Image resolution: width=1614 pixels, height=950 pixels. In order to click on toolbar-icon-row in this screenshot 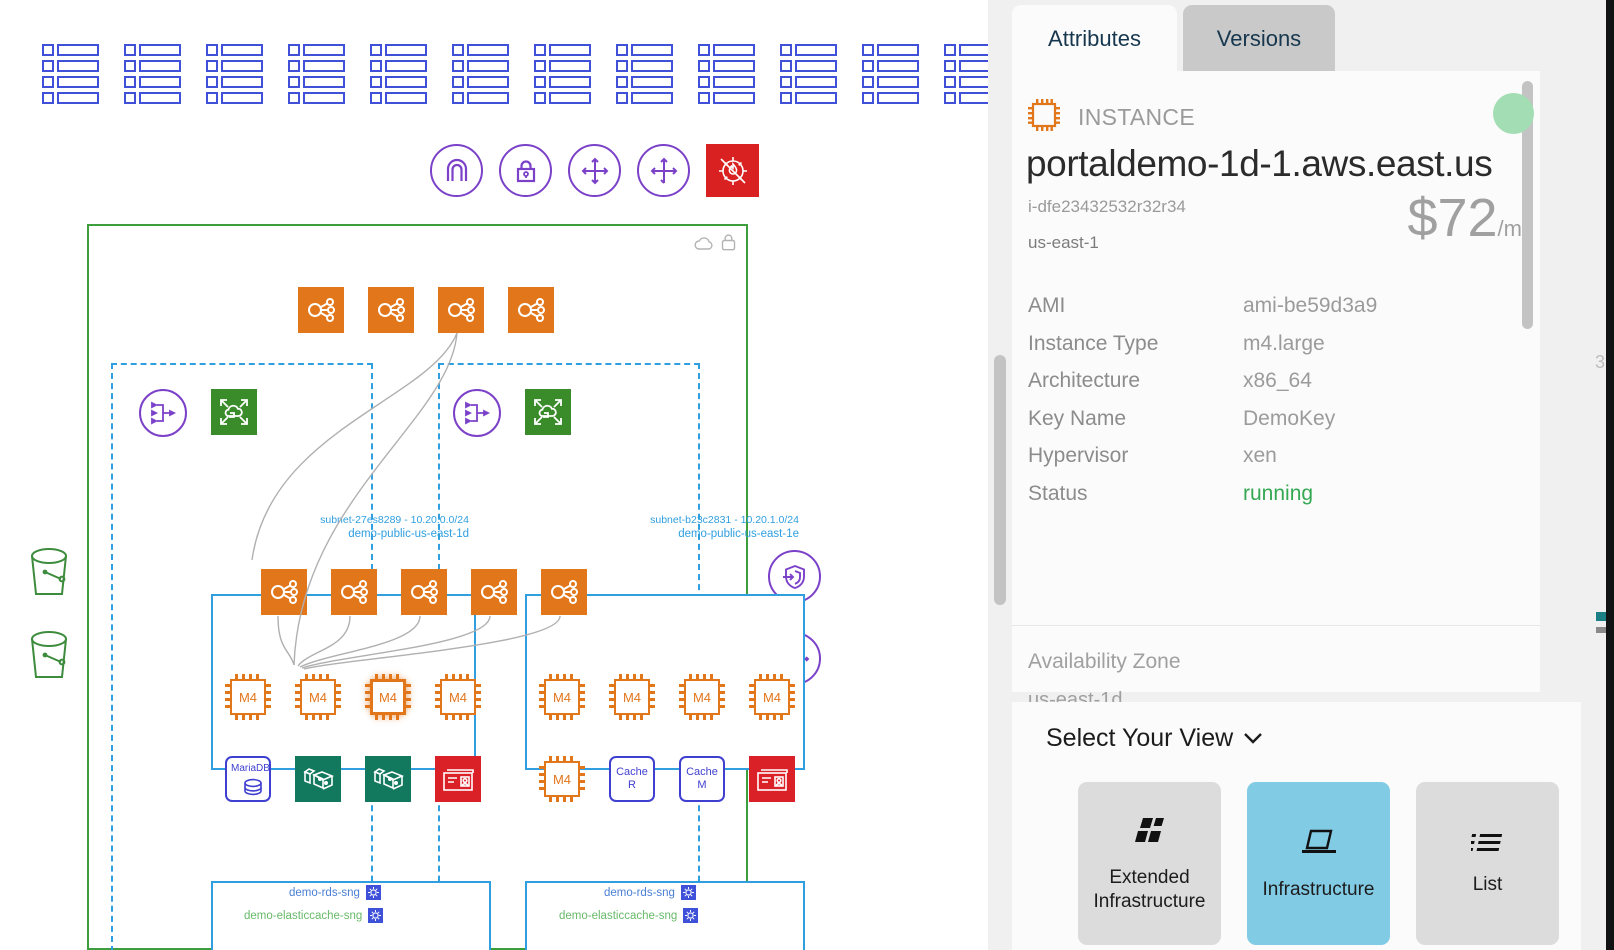, I will do `click(594, 170)`.